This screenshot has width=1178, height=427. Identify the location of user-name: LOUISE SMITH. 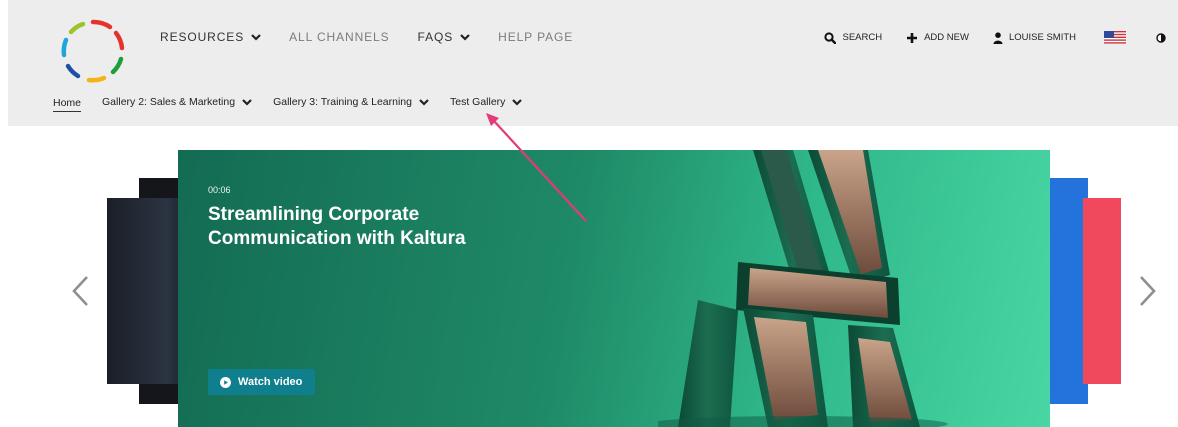
(1042, 37).